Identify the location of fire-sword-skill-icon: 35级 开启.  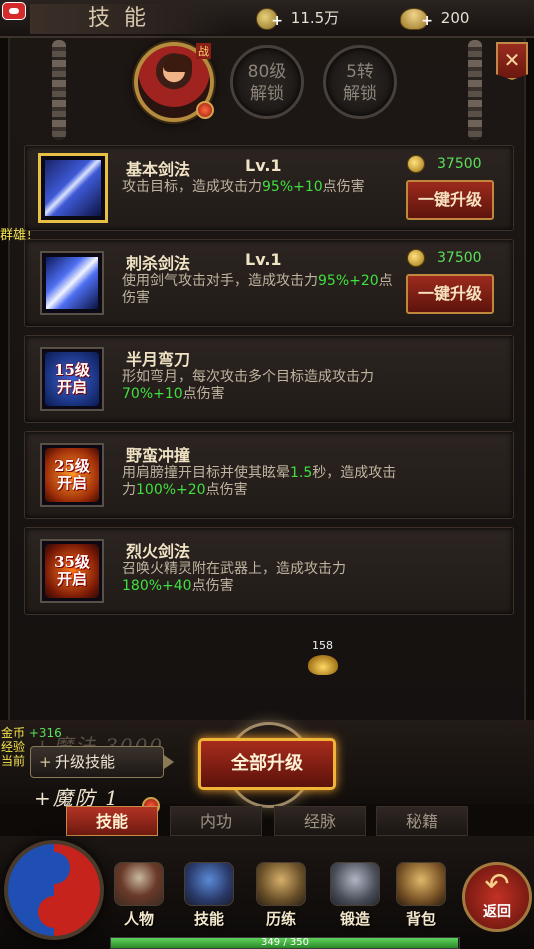
(72, 571).